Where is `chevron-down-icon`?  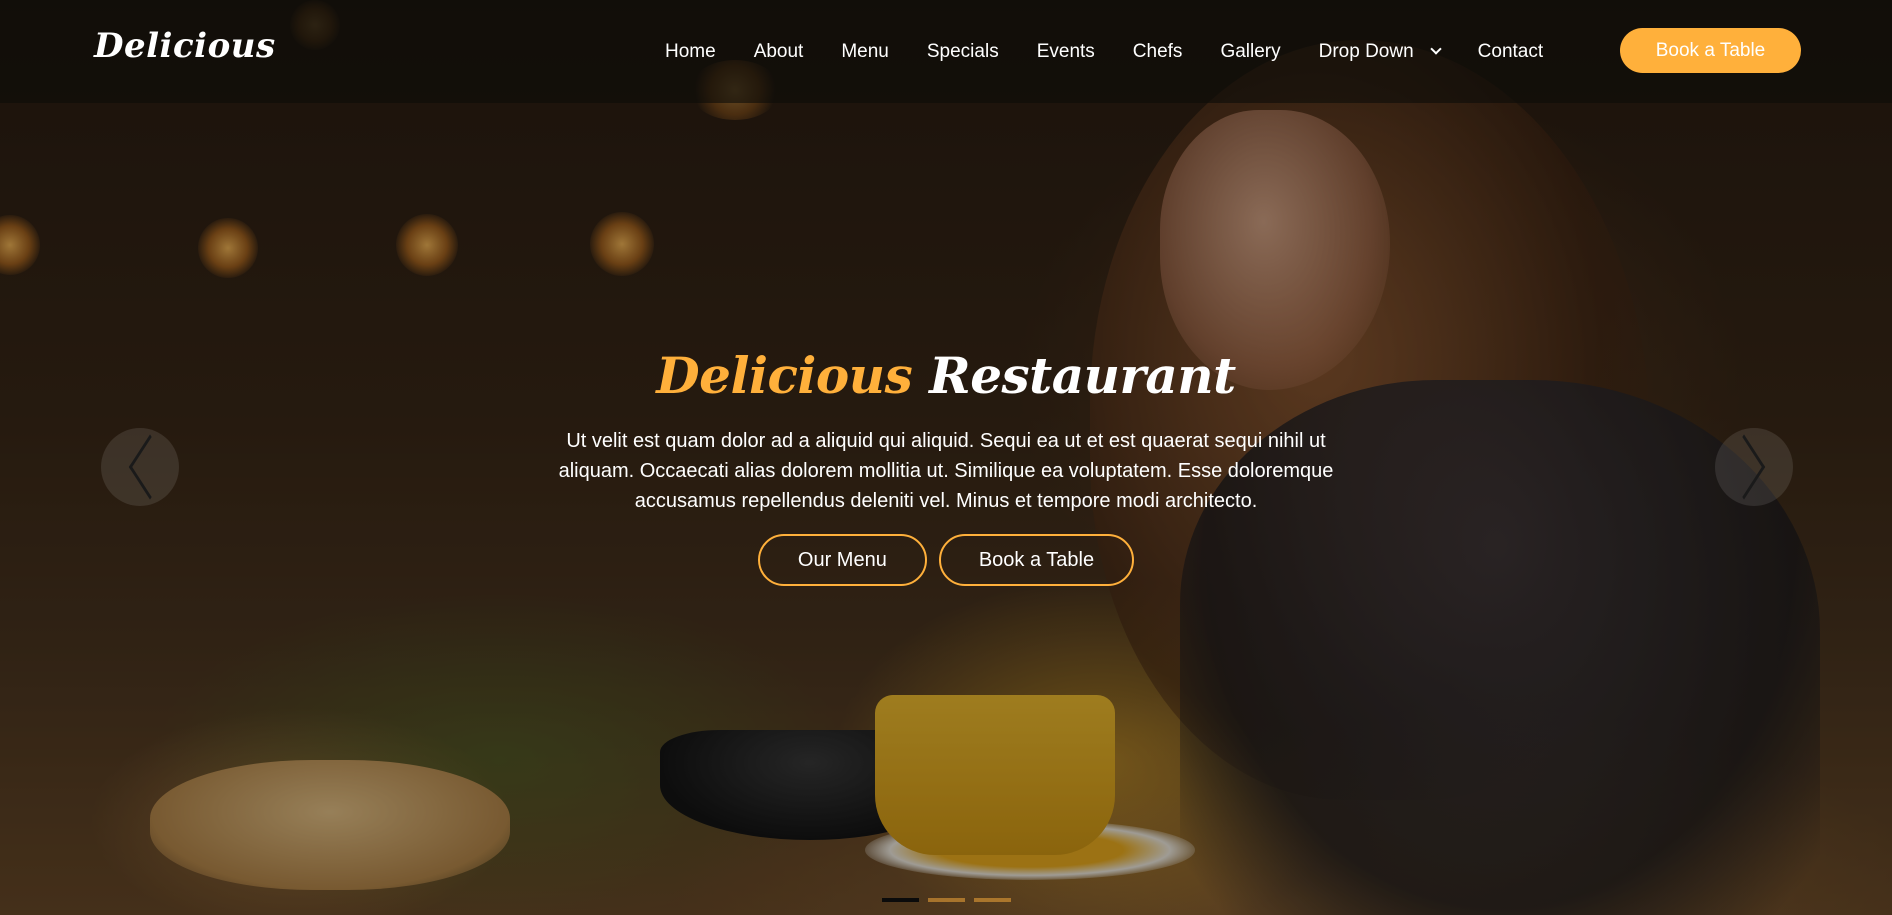 chevron-down-icon is located at coordinates (1436, 48).